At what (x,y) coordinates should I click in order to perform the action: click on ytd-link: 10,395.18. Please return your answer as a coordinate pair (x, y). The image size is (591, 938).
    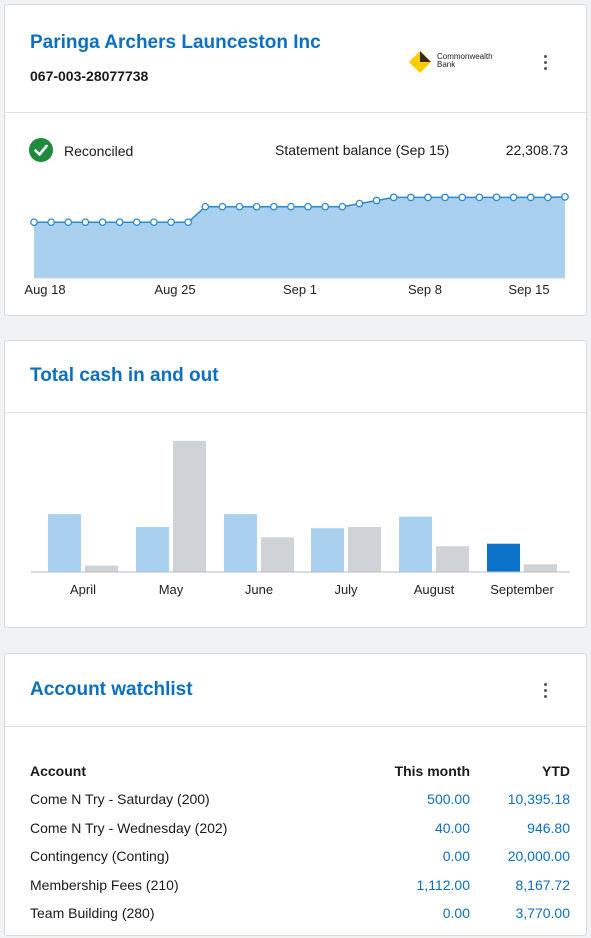
    Looking at the image, I should click on (520, 799).